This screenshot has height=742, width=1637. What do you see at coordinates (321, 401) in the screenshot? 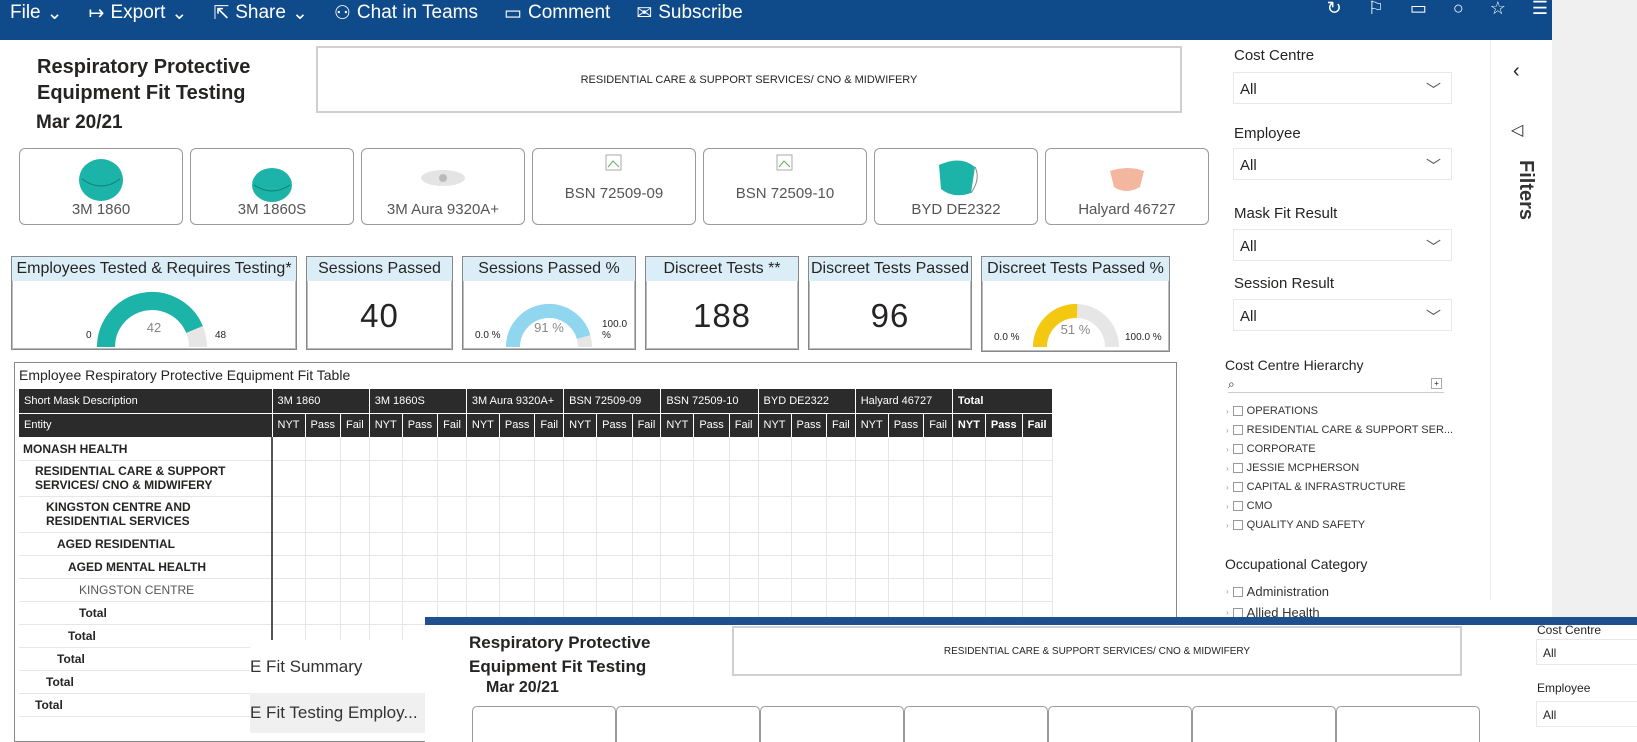
I see `mask-column-header: 3M 1860` at bounding box center [321, 401].